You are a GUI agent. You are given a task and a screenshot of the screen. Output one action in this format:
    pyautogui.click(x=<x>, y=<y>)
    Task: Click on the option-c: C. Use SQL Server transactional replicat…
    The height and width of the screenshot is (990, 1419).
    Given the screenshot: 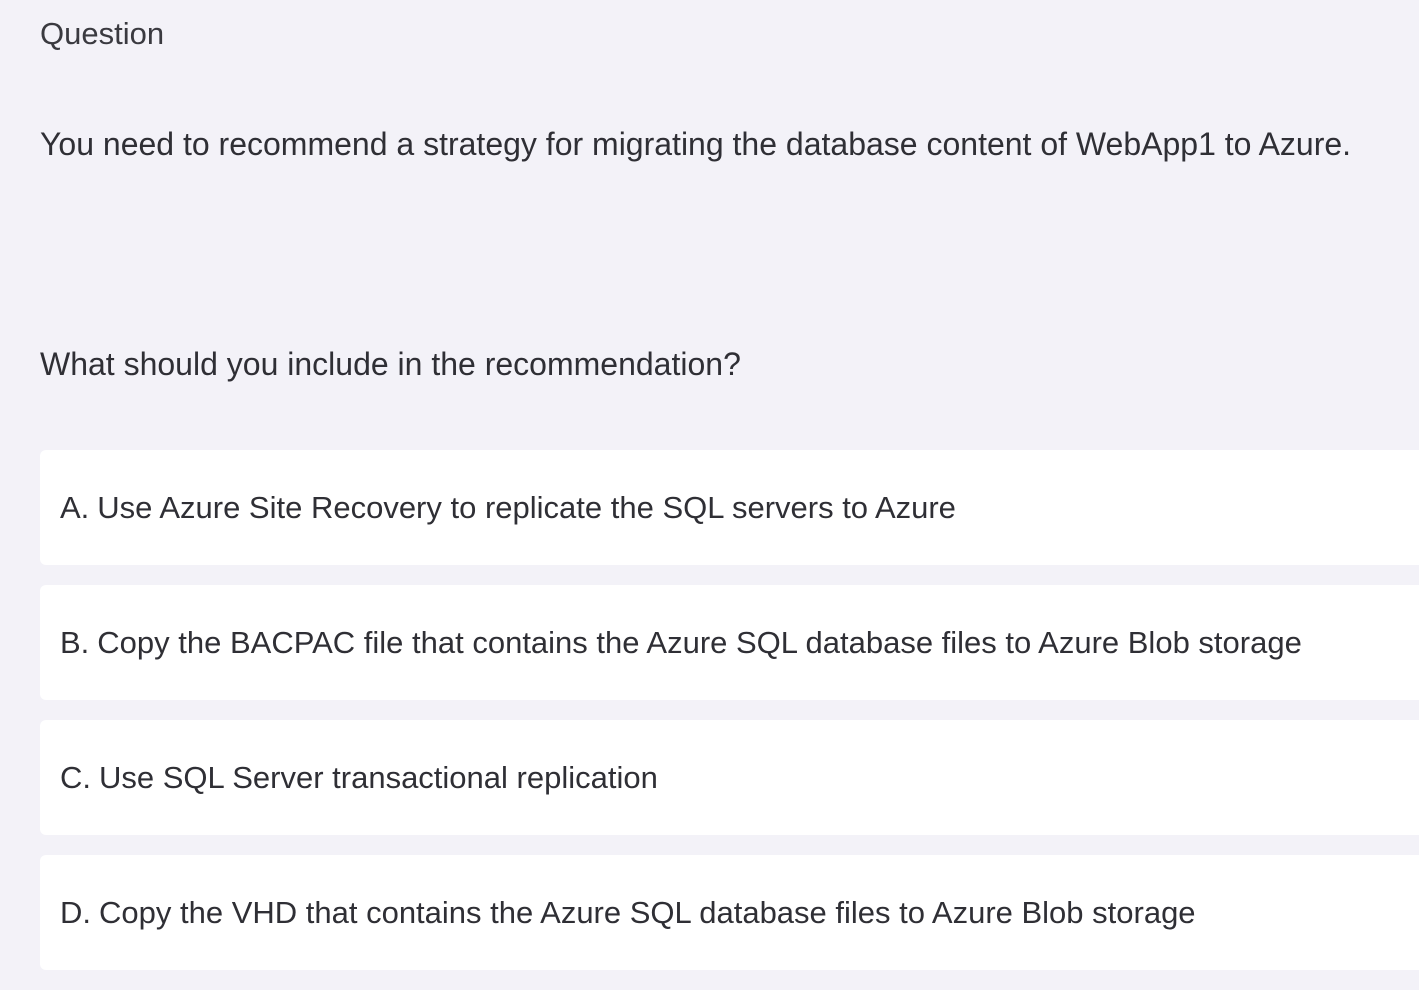 What is the action you would take?
    pyautogui.click(x=729, y=777)
    